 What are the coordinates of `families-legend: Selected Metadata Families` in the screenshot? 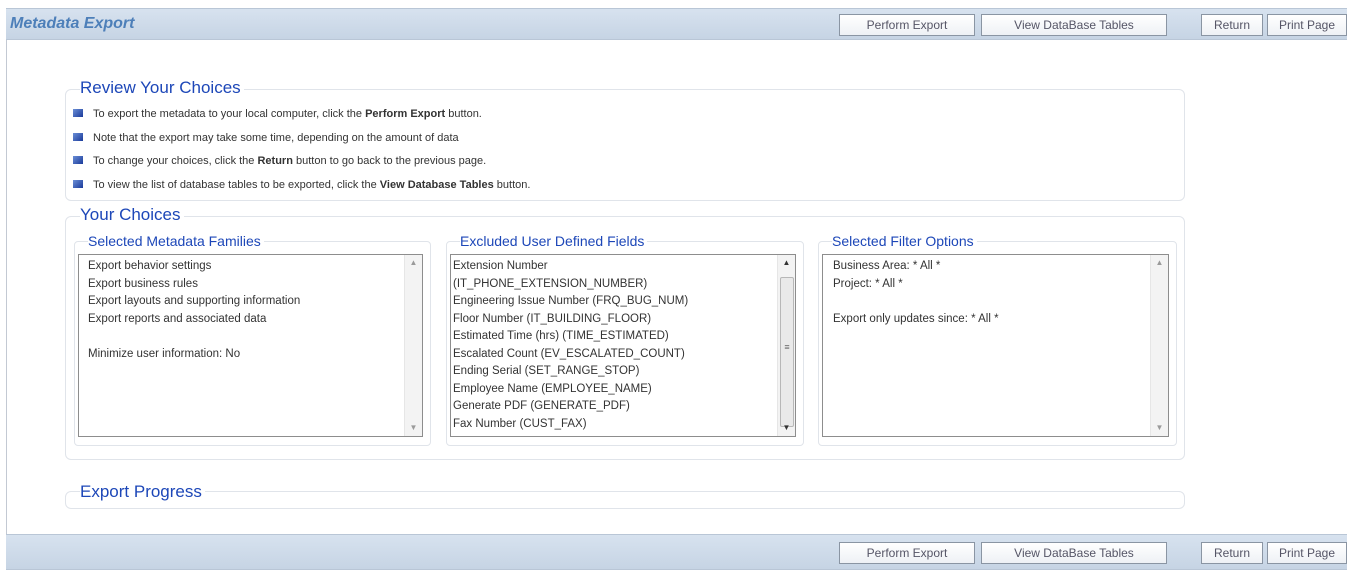 It's located at (176, 241).